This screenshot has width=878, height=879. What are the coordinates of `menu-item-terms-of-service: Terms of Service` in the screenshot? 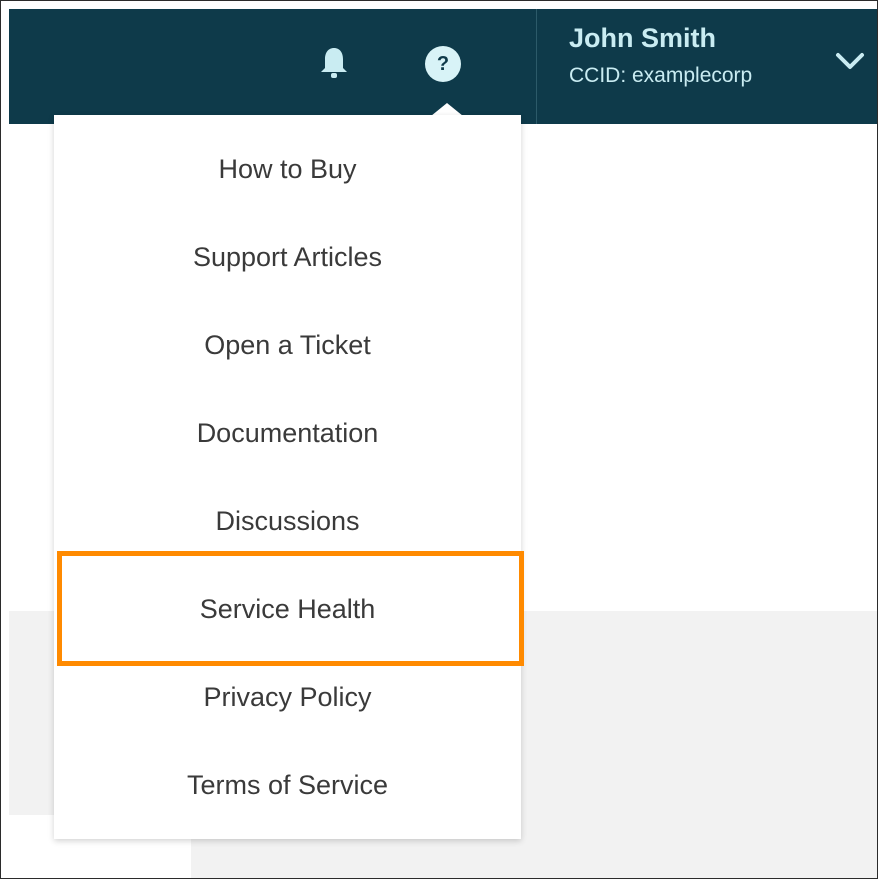 It's located at (287, 785).